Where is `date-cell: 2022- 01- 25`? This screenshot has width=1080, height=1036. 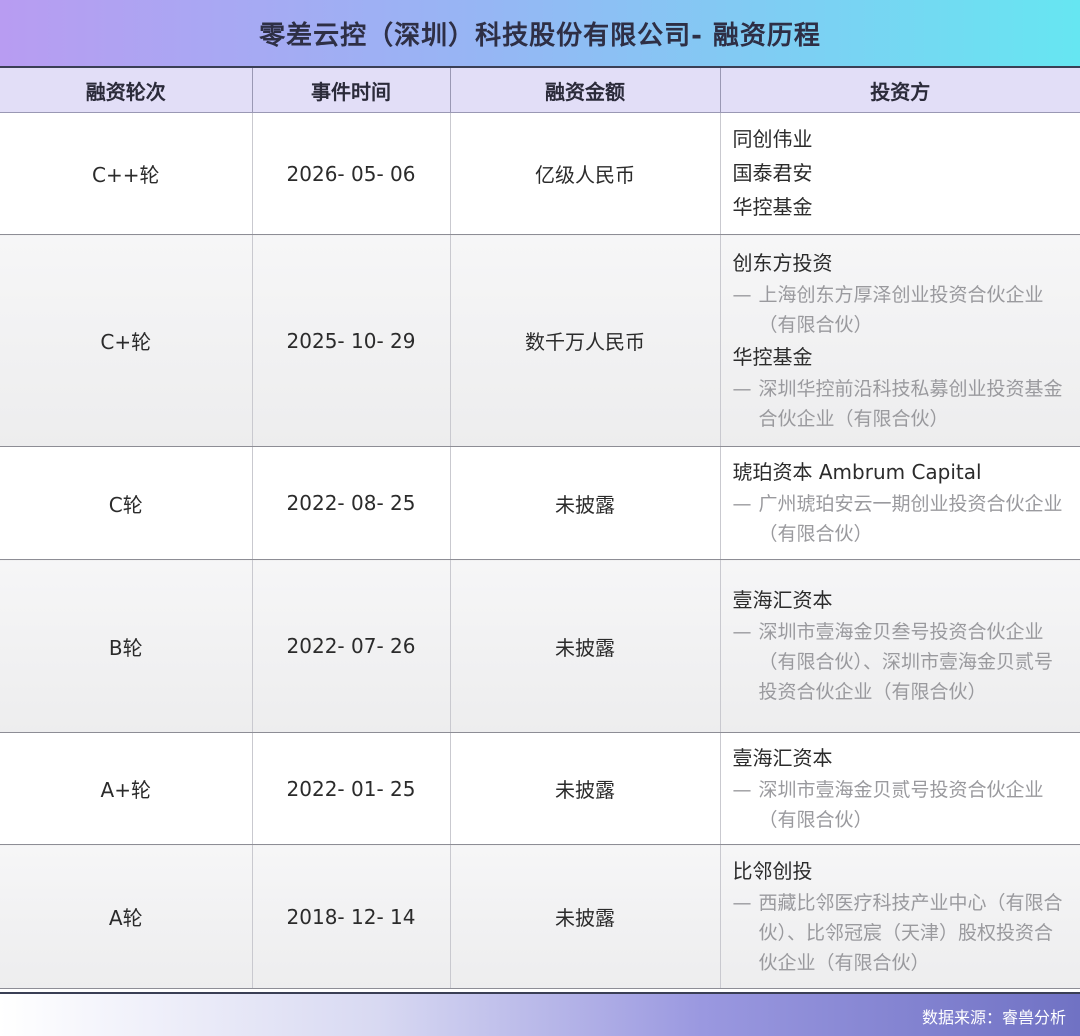
date-cell: 2022- 01- 25 is located at coordinates (351, 788).